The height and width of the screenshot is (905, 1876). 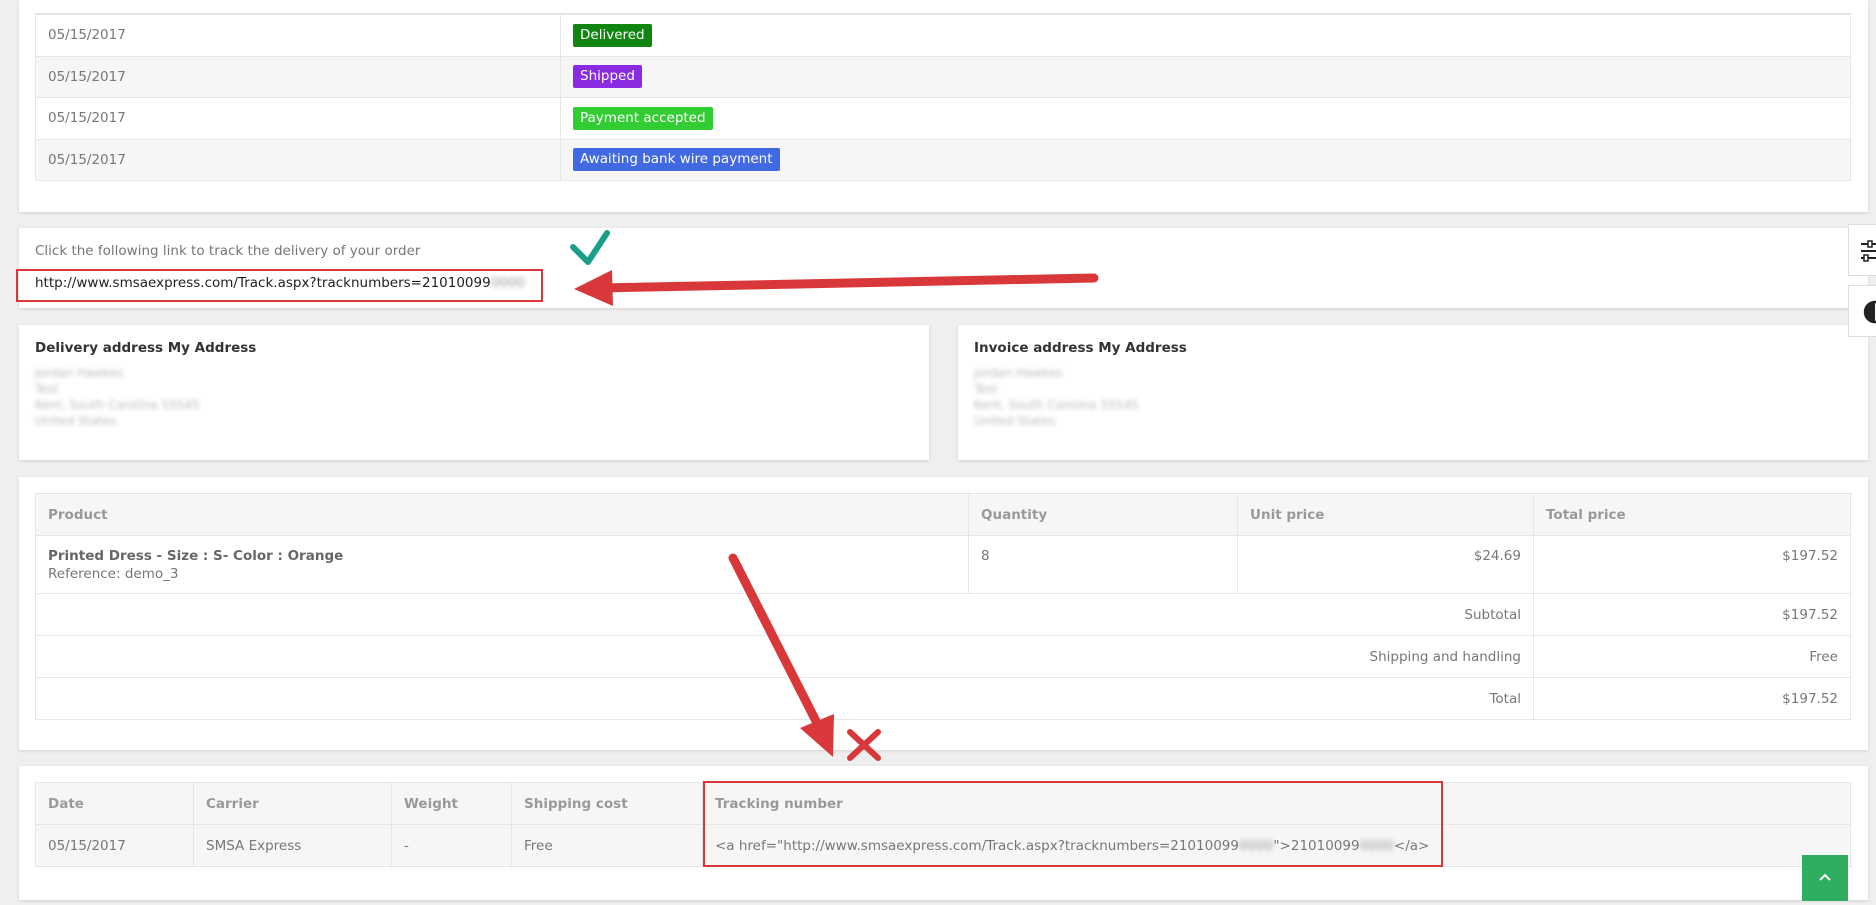 I want to click on status-badge-payment-accepted: Payment accepted, so click(x=643, y=118).